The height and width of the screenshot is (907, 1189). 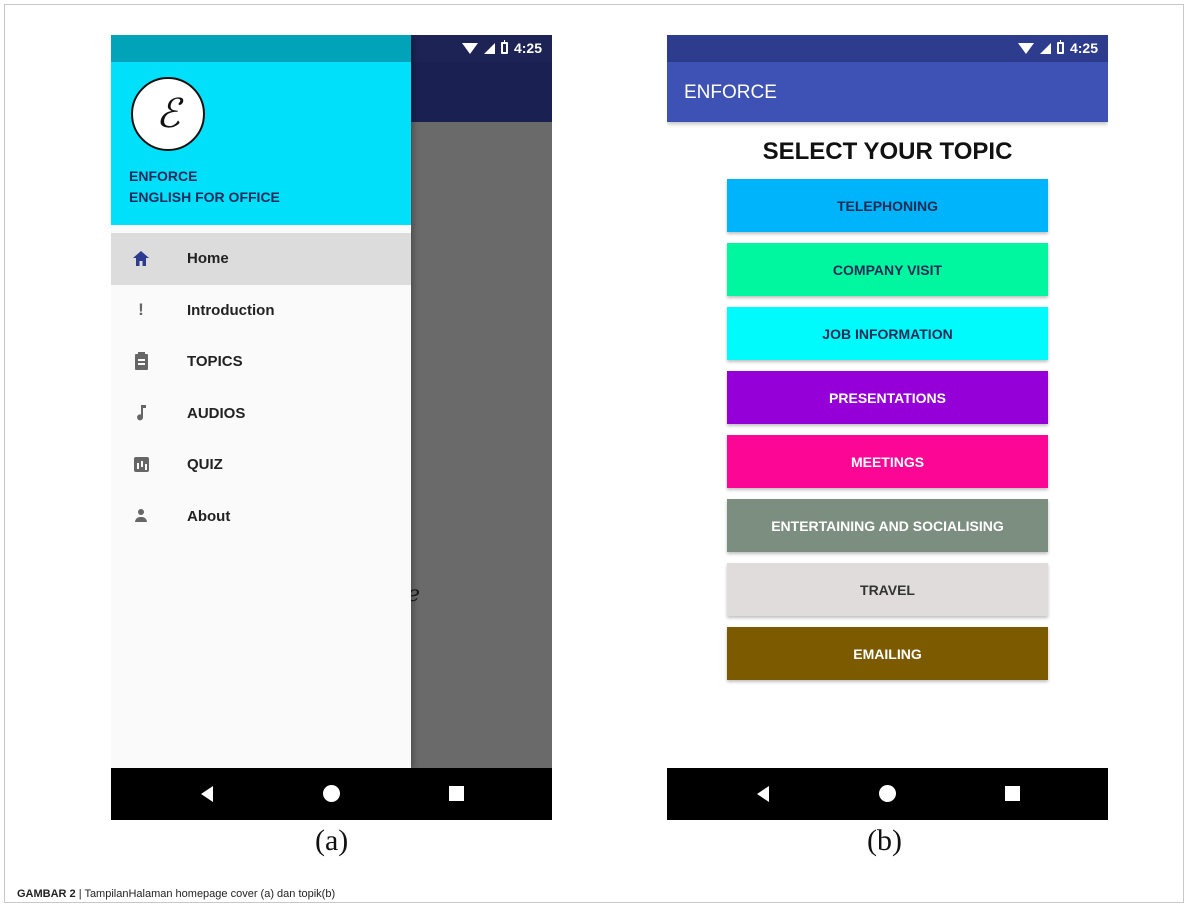 What do you see at coordinates (205, 465) in the screenshot?
I see `menu-item-label: QUIZ` at bounding box center [205, 465].